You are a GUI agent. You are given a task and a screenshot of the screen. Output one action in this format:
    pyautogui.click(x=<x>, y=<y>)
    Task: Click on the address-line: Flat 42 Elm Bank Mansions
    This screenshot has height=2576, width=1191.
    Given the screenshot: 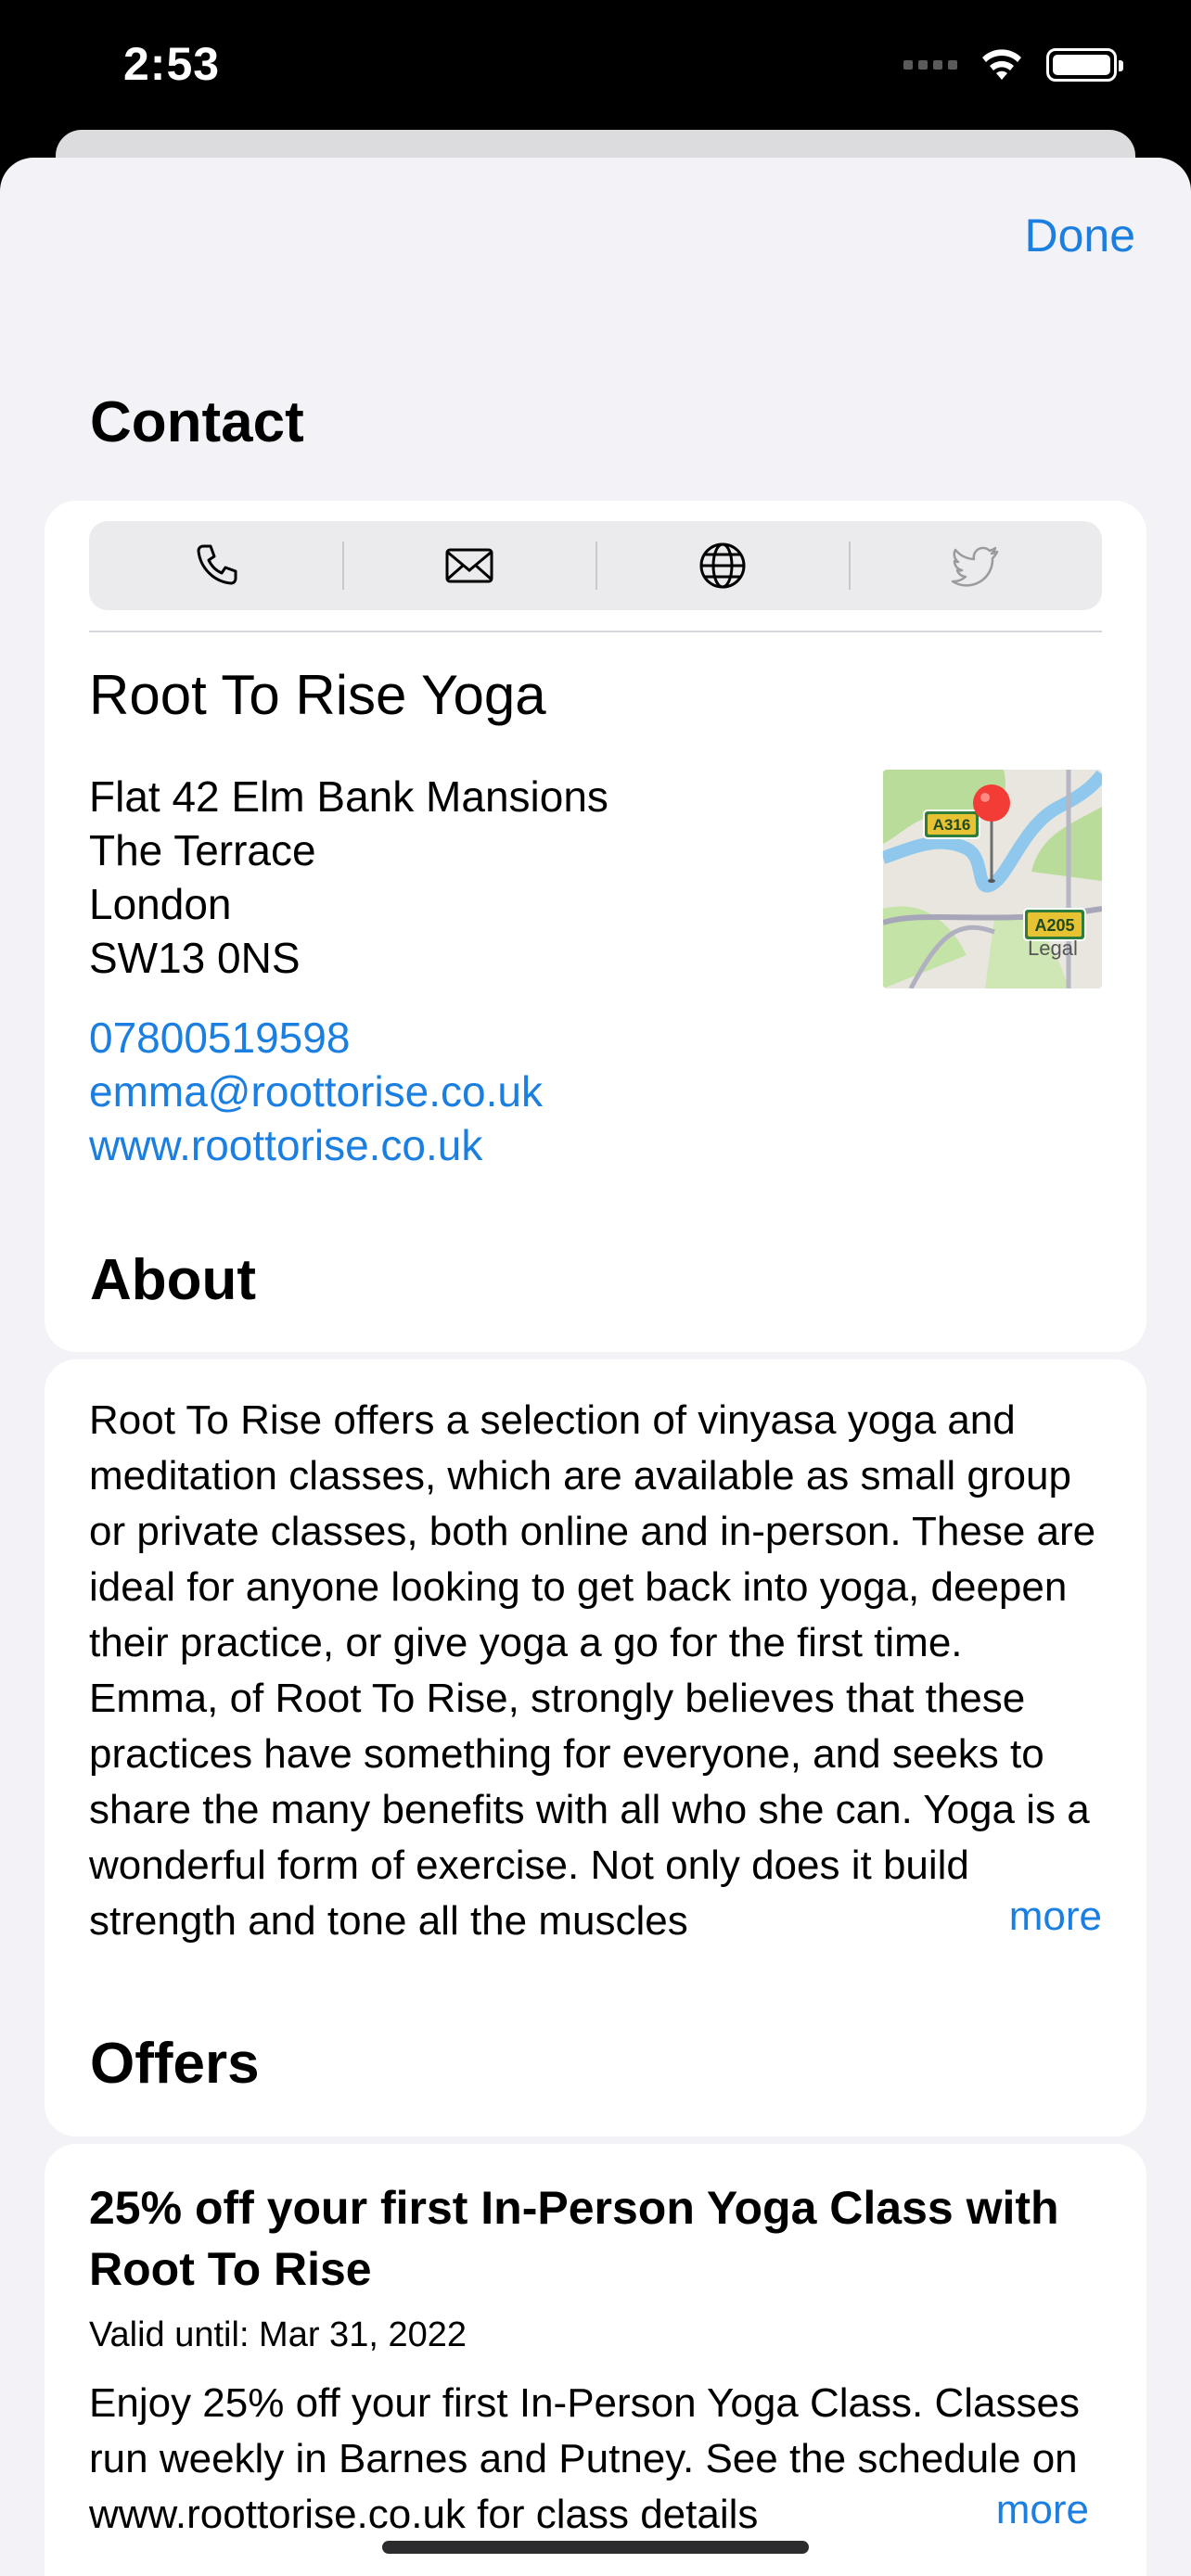 What is the action you would take?
    pyautogui.click(x=348, y=796)
    